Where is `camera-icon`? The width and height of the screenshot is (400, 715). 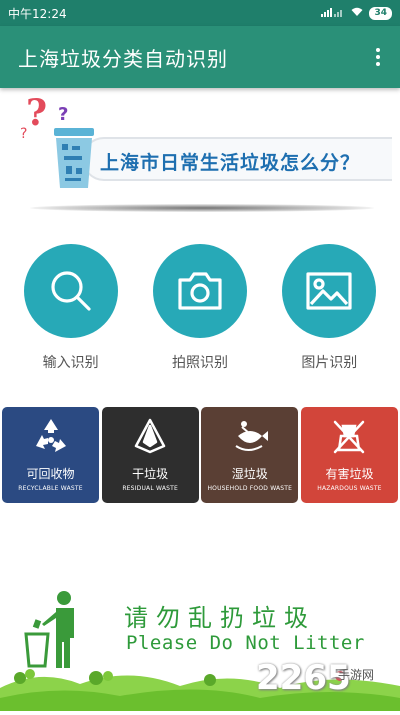
camera-icon is located at coordinates (199, 291).